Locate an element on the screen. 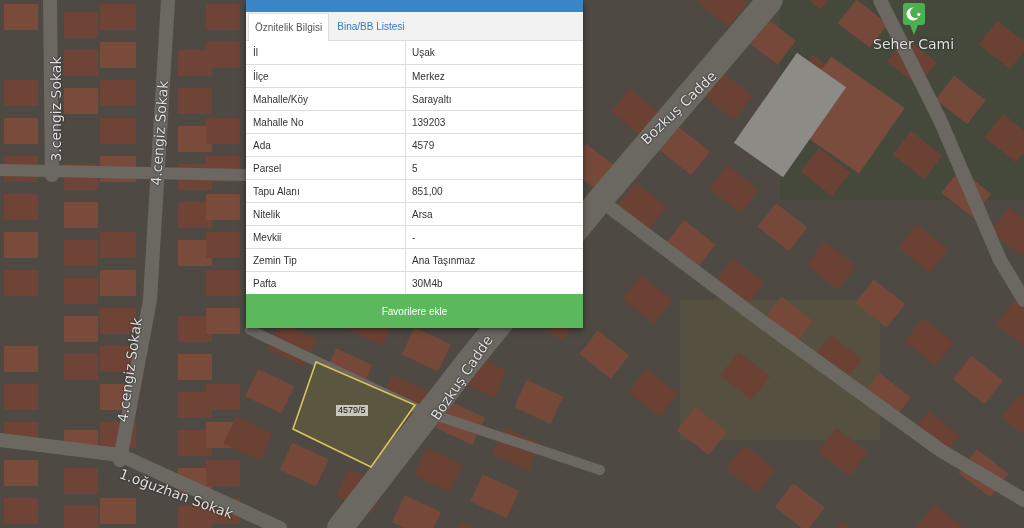 This screenshot has width=1024, height=528. attribute-name: İlçe is located at coordinates (261, 76).